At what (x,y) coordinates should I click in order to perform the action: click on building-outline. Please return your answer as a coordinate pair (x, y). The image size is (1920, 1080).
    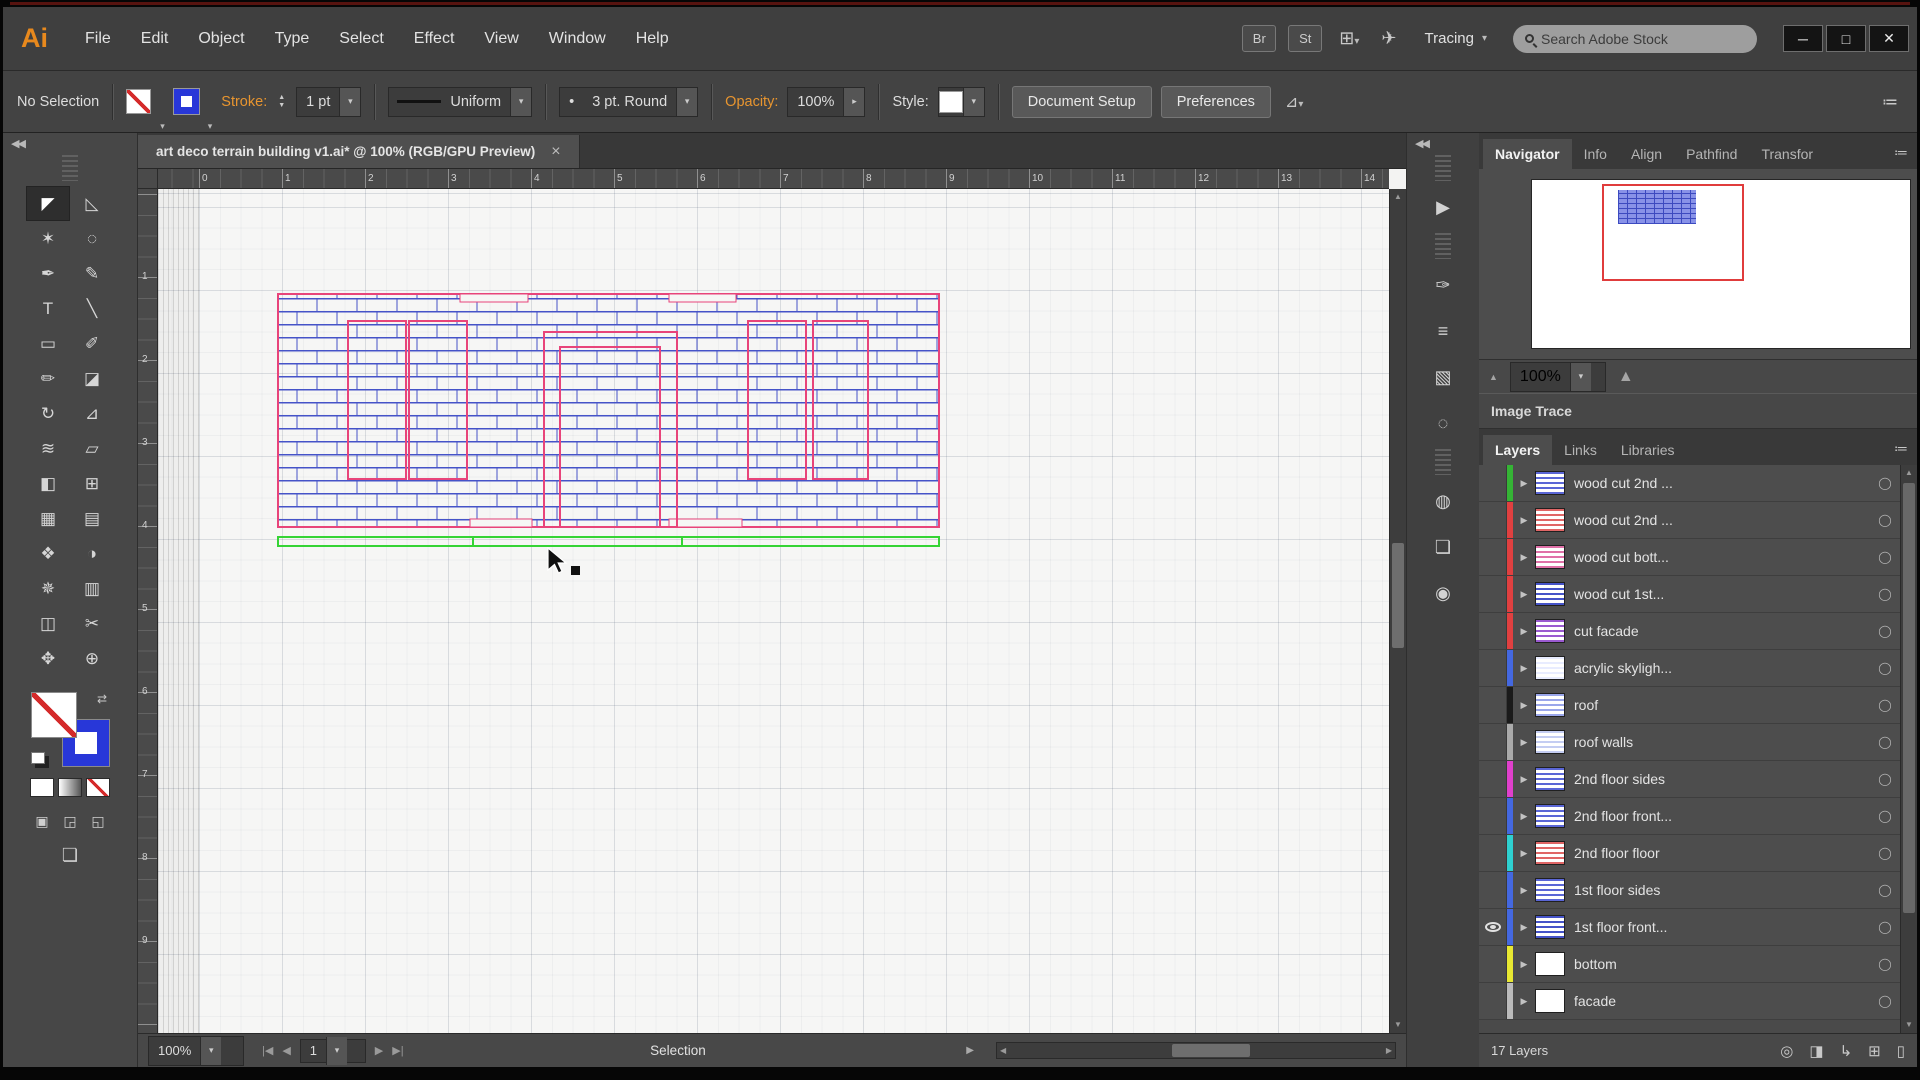
    Looking at the image, I should click on (608, 410).